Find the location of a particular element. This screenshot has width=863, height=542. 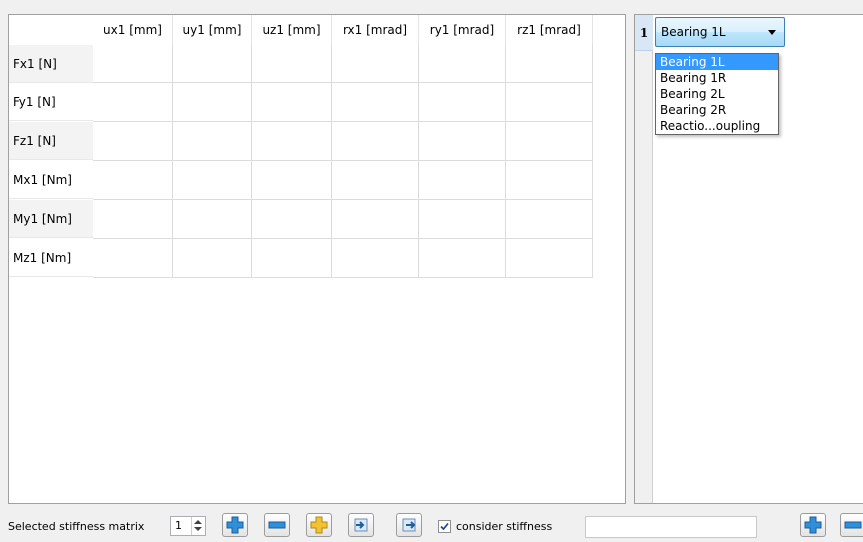

row-header: My1 [Nm] is located at coordinates (51, 219).